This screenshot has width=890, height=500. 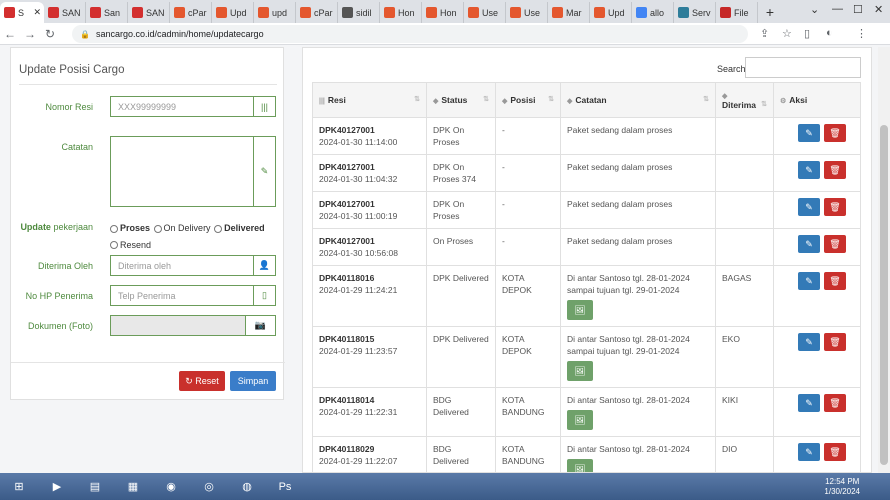 I want to click on reload-icon: ↻, so click(x=50, y=34).